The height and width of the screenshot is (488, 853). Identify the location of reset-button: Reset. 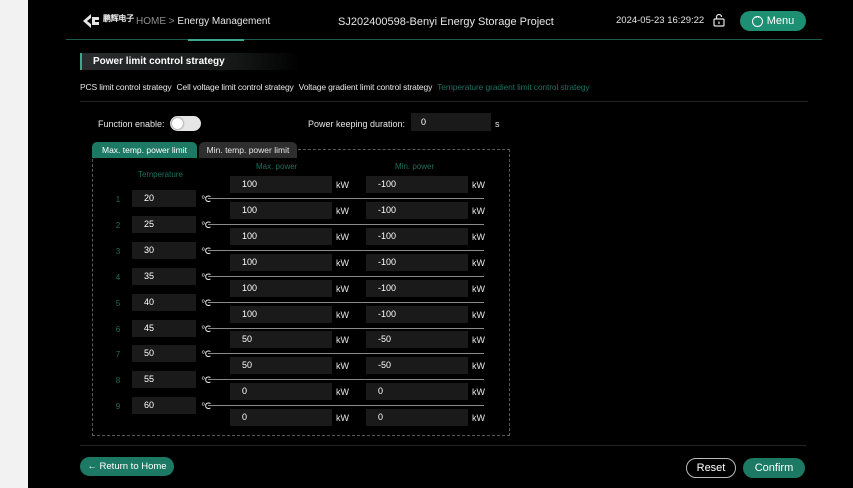
(711, 468).